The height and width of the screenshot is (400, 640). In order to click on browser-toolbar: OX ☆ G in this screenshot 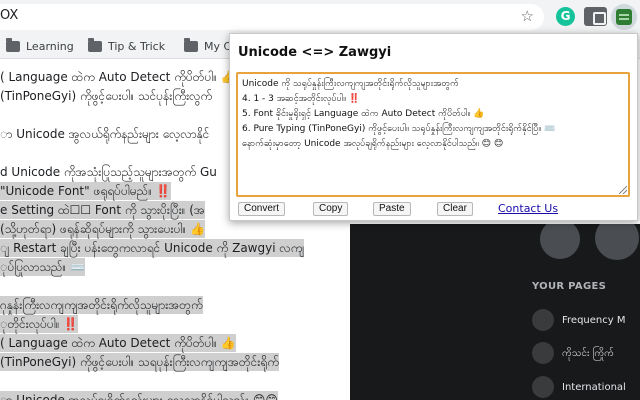, I will do `click(320, 16)`.